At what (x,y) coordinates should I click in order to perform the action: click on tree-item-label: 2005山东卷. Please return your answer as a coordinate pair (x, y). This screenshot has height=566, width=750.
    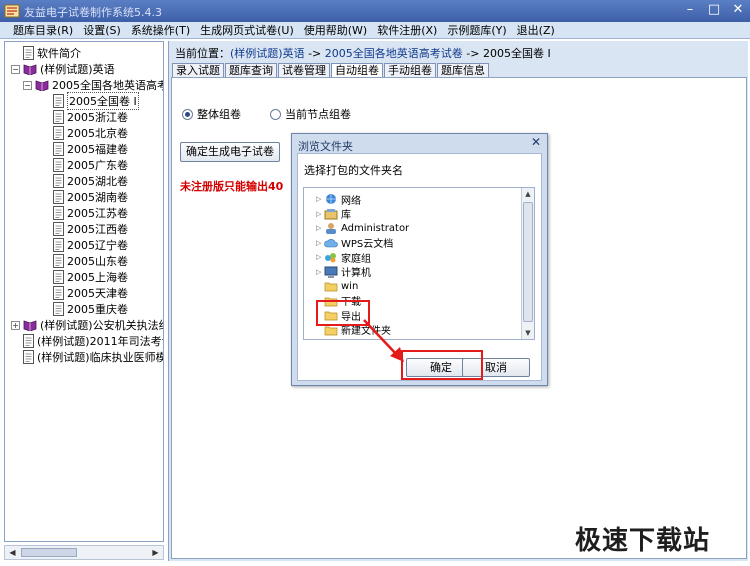
    Looking at the image, I should click on (97, 261).